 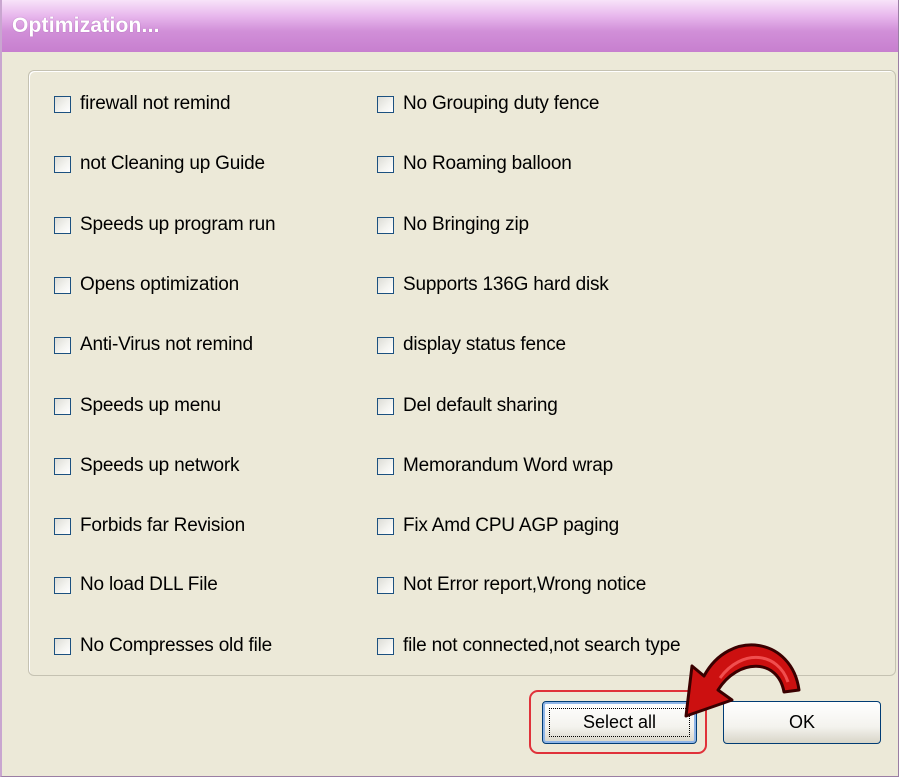 What do you see at coordinates (160, 284) in the screenshot?
I see `option-label: Opens optimization` at bounding box center [160, 284].